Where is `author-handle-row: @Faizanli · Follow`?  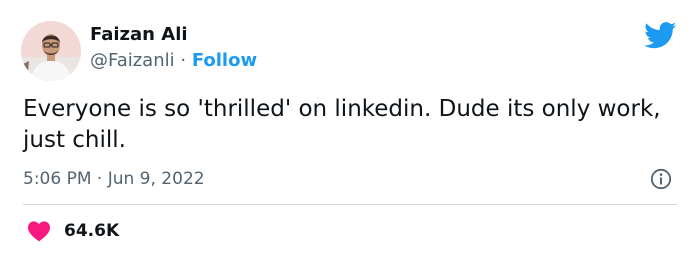 author-handle-row: @Faizanli · Follow is located at coordinates (173, 61).